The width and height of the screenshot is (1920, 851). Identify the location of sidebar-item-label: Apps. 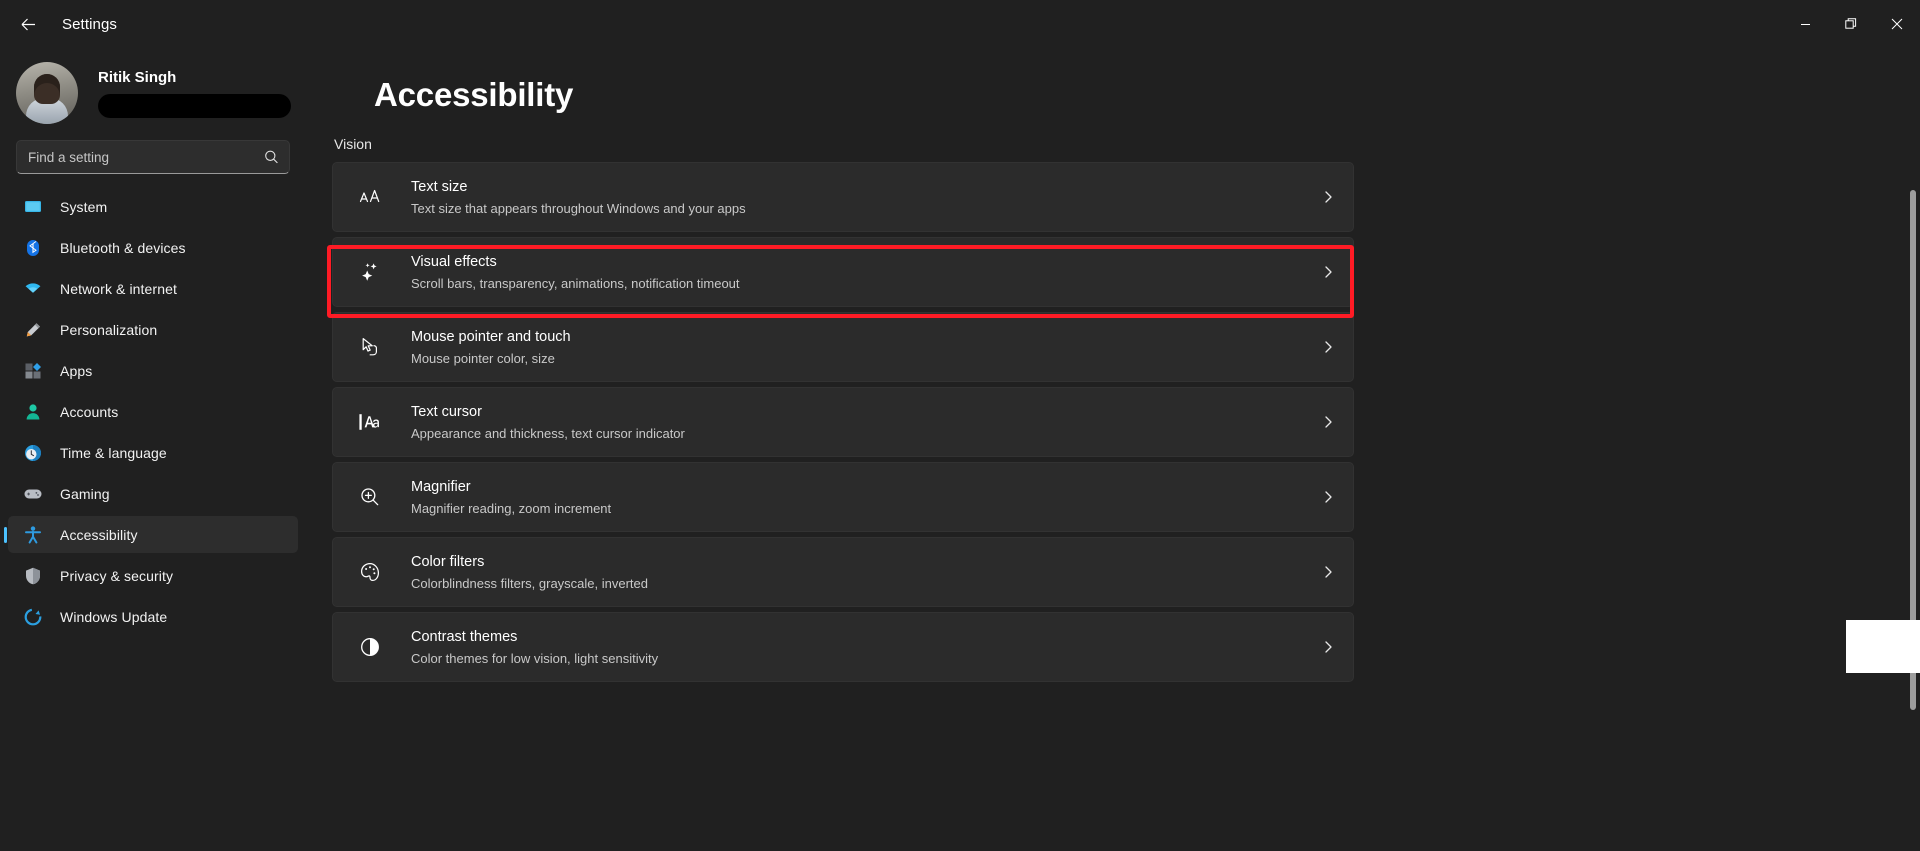
(76, 370).